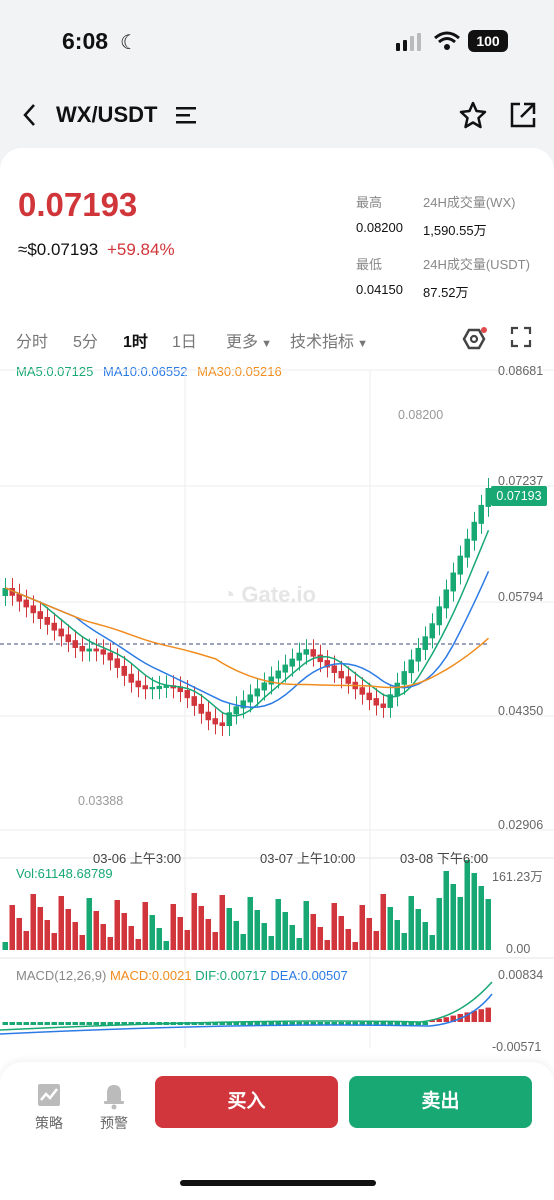  I want to click on vol-wx-value: 1,590.55万, so click(455, 230).